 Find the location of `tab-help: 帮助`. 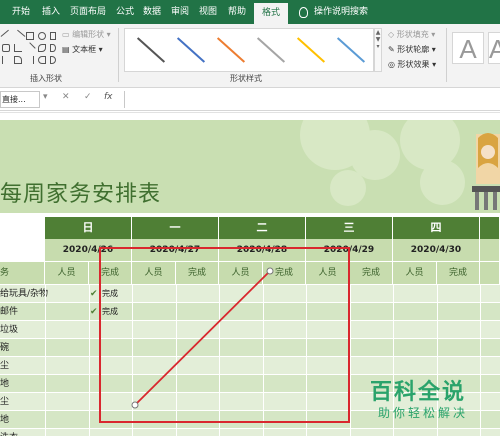

tab-help: 帮助 is located at coordinates (237, 12).